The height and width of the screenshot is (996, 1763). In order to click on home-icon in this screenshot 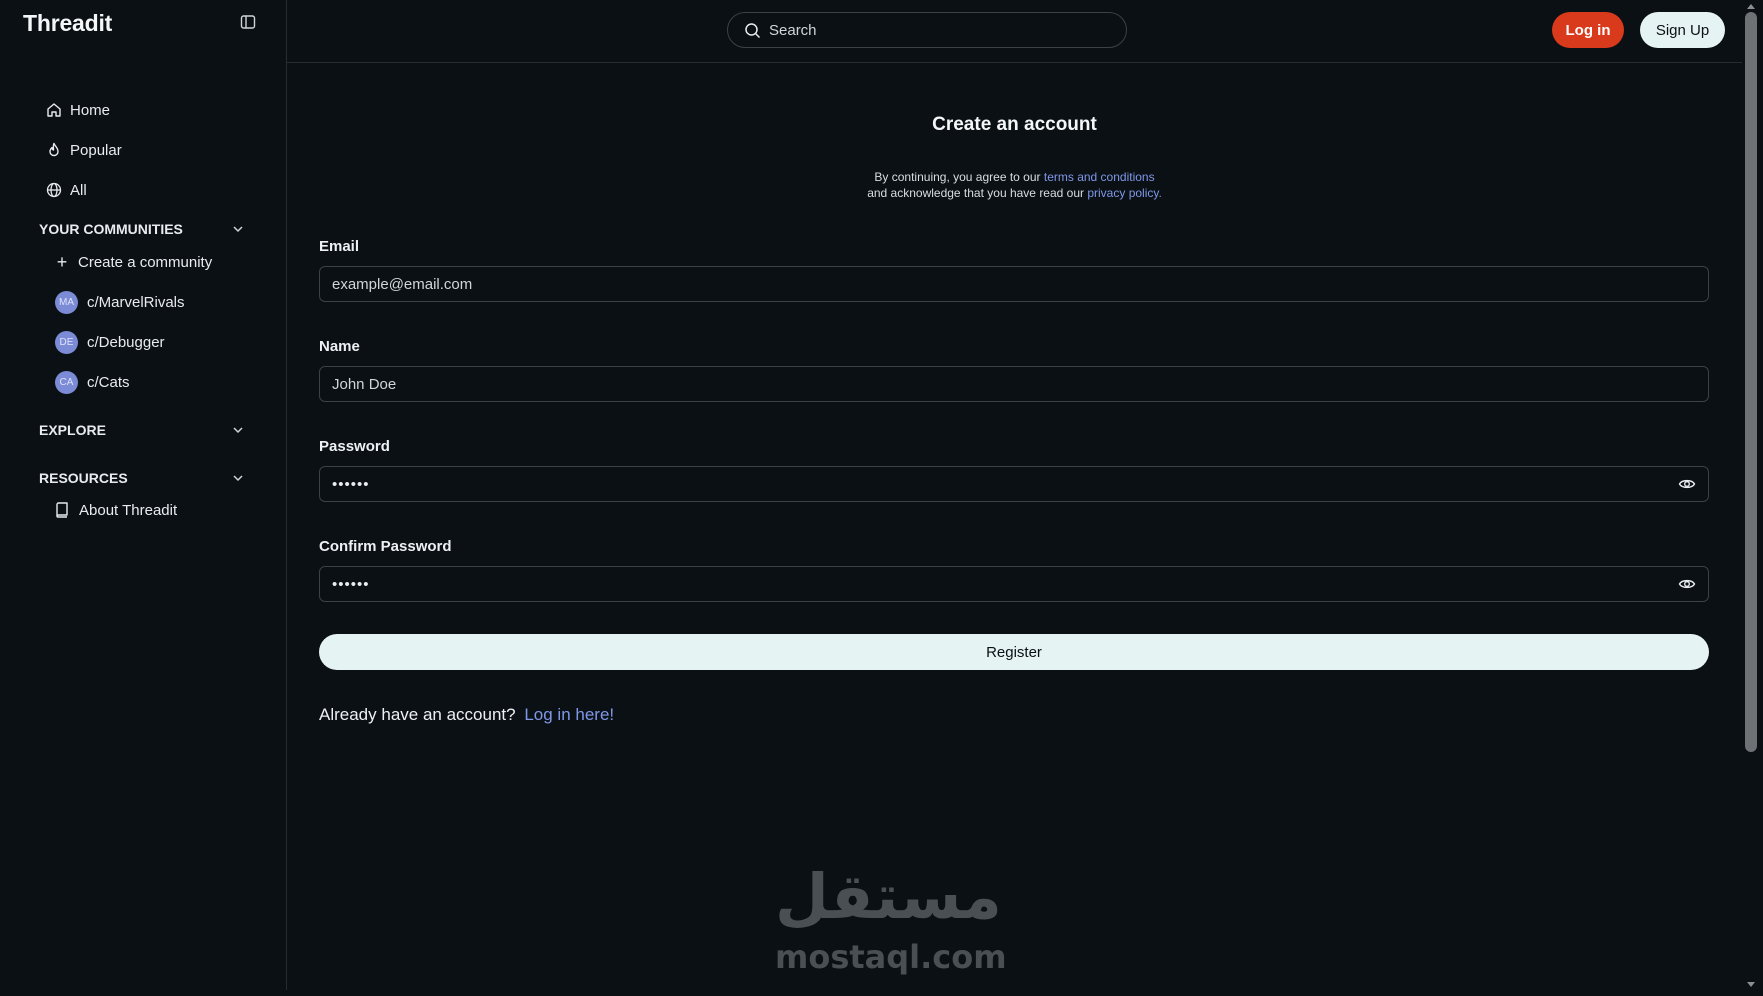, I will do `click(54, 110)`.